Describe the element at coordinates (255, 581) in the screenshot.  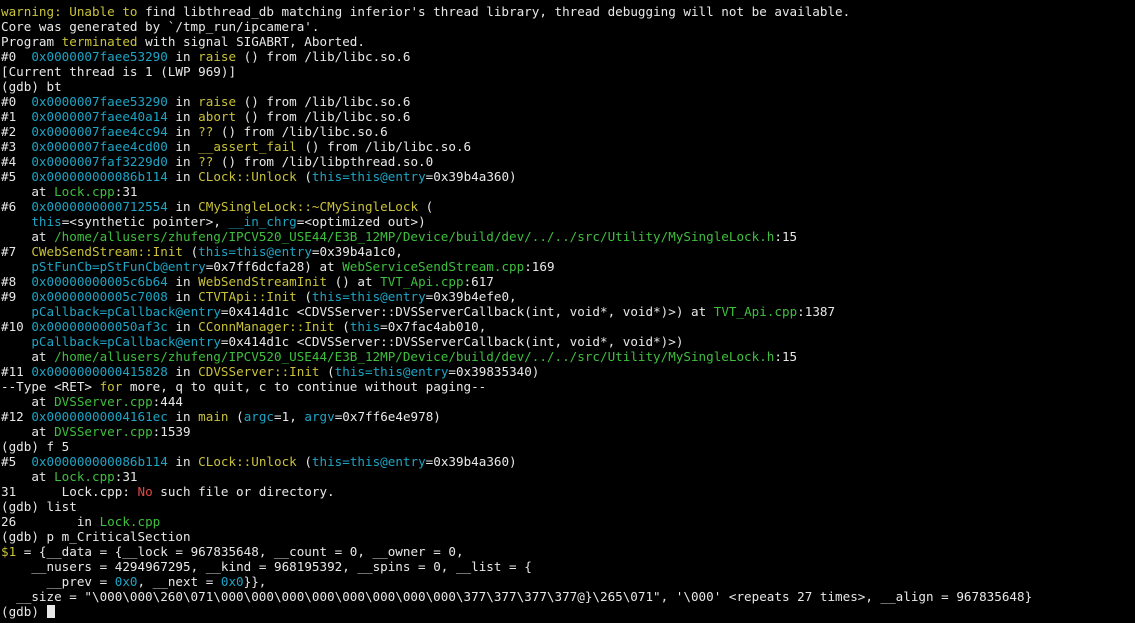
I see `terminal-text: }},` at that location.